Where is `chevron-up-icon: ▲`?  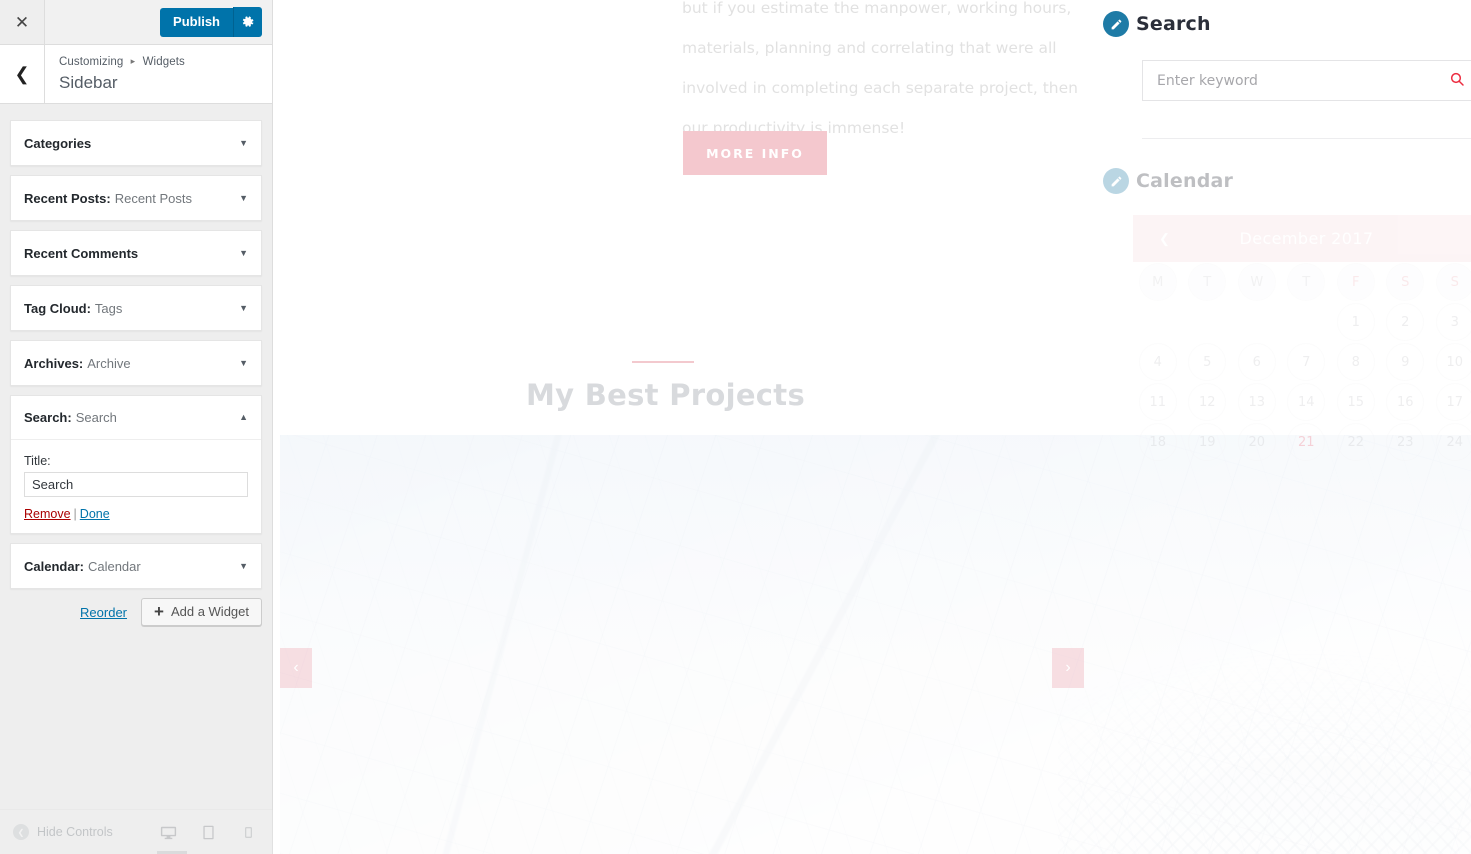
chevron-up-icon: ▲ is located at coordinates (243, 417).